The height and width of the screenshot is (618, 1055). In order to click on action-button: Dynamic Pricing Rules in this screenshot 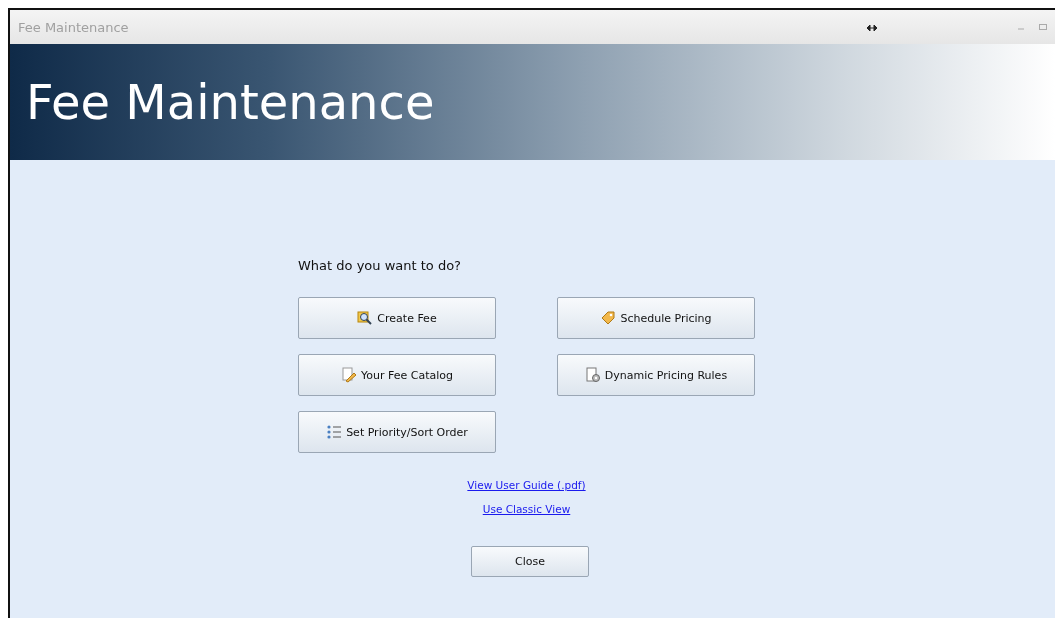, I will do `click(656, 375)`.